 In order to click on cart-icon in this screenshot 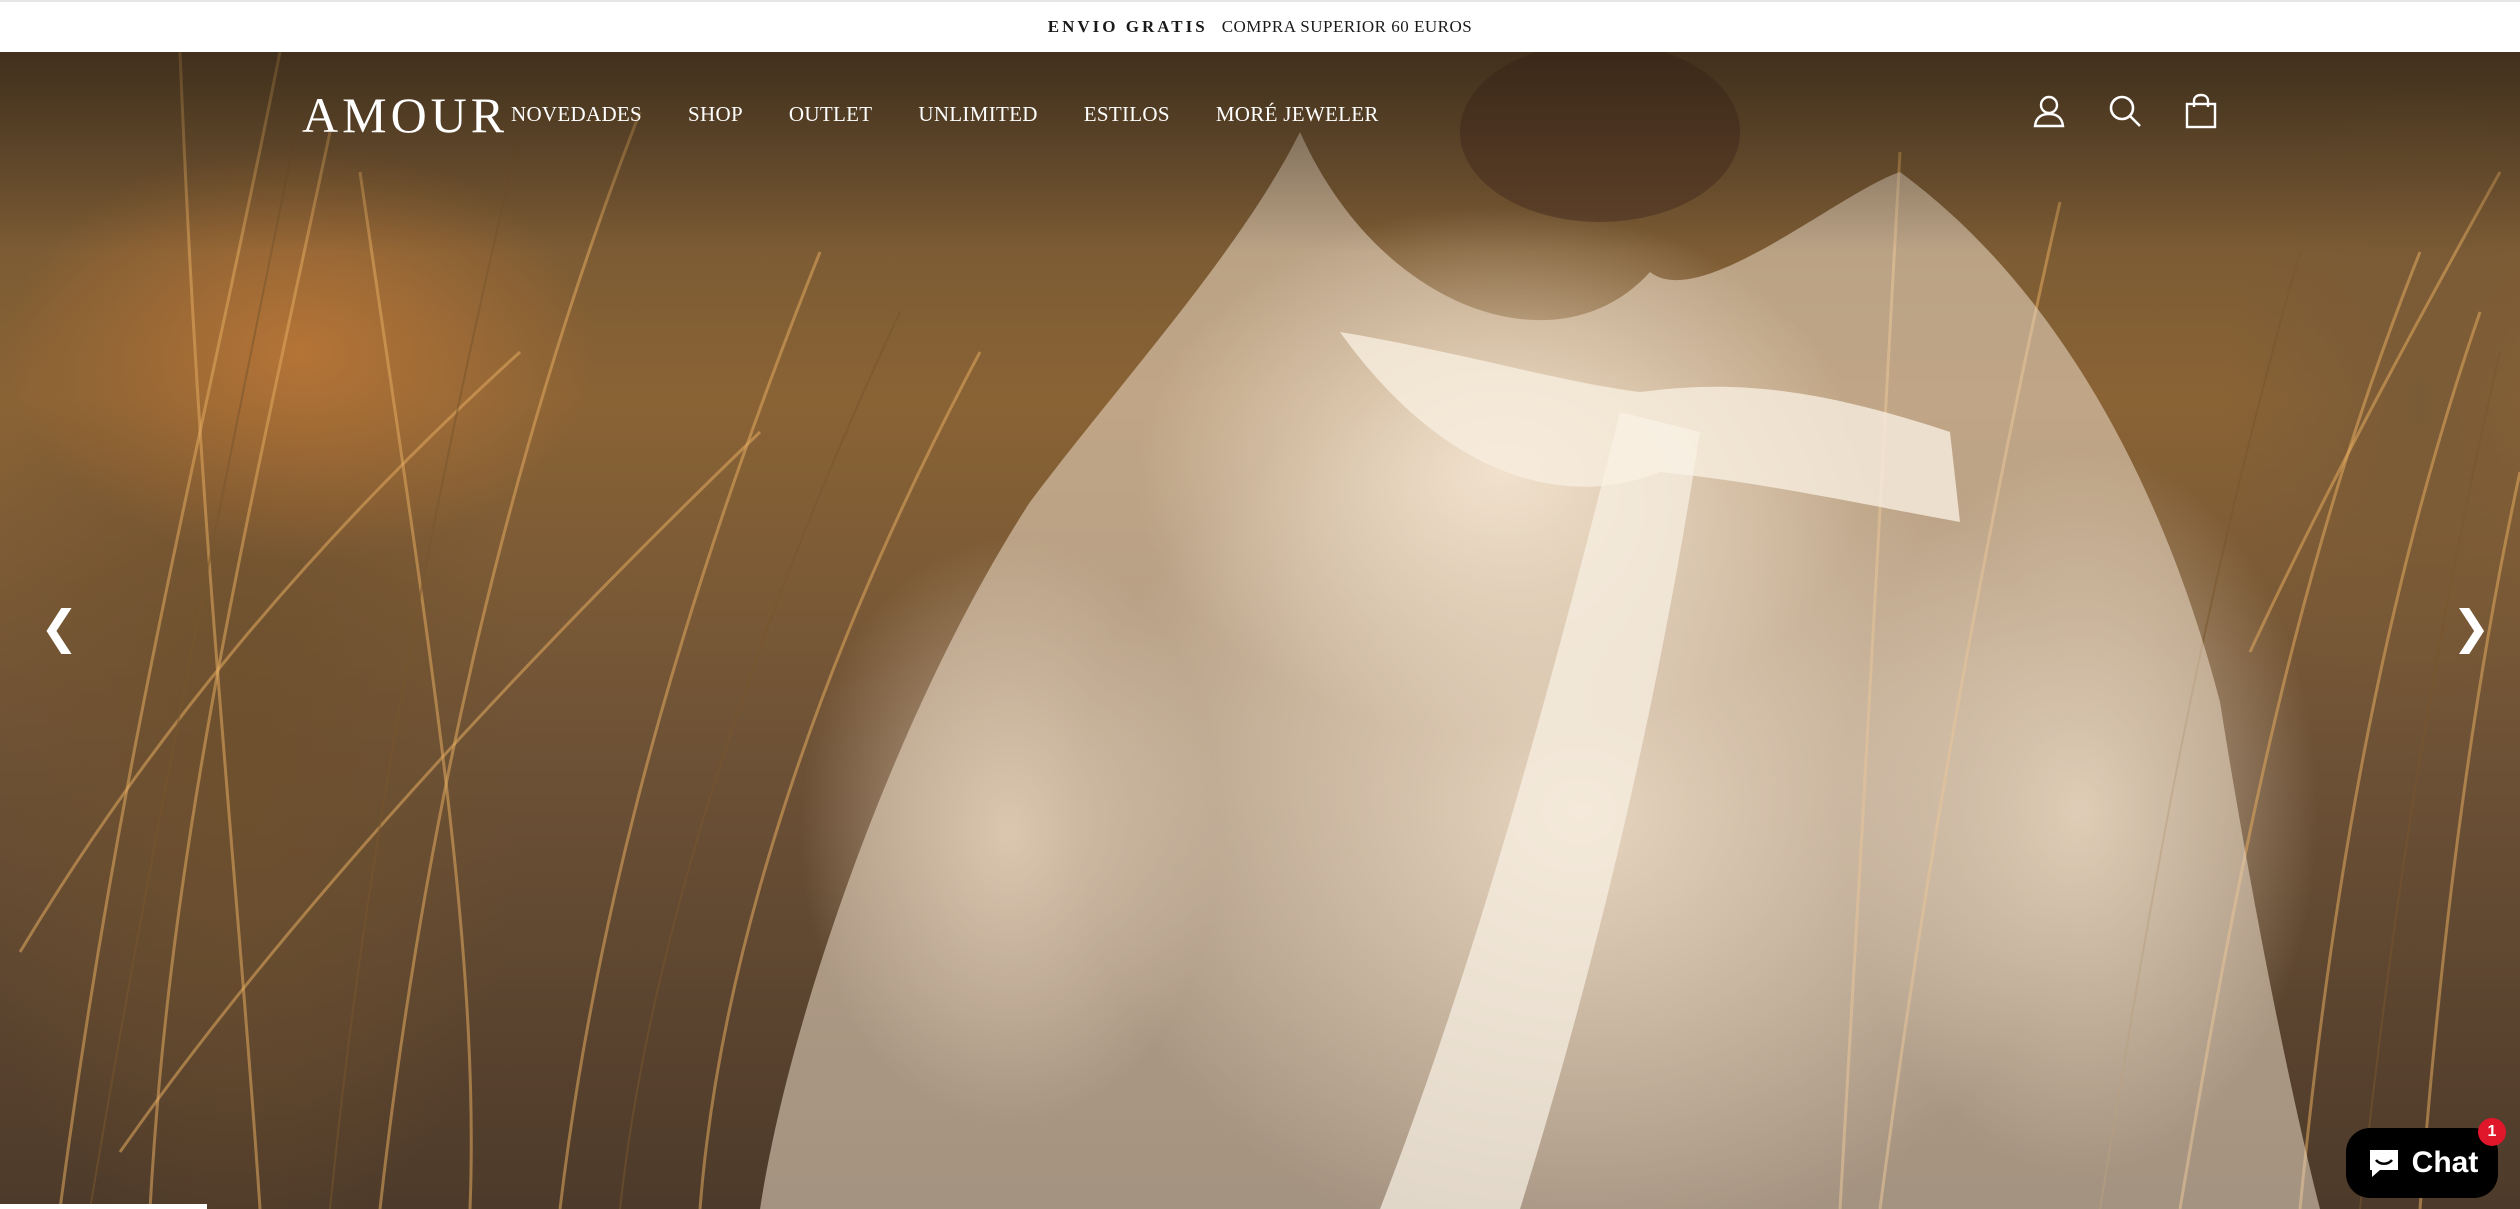, I will do `click(2201, 111)`.